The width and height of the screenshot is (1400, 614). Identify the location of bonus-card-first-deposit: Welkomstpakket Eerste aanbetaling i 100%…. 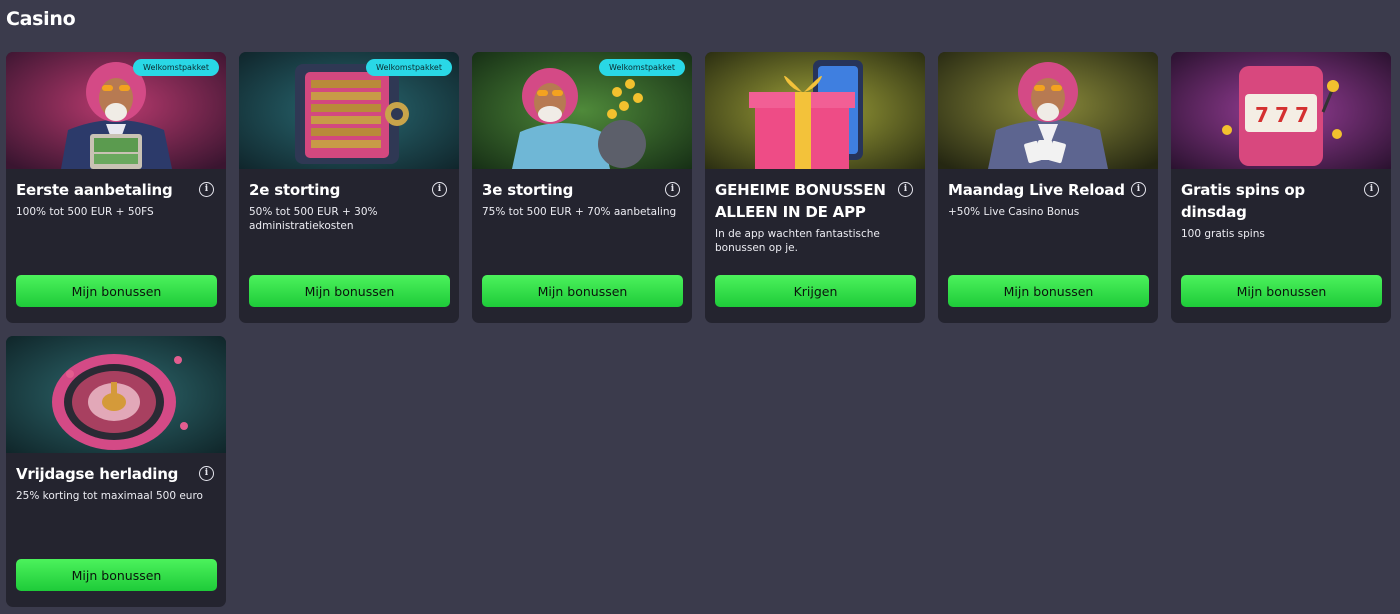
(116, 187).